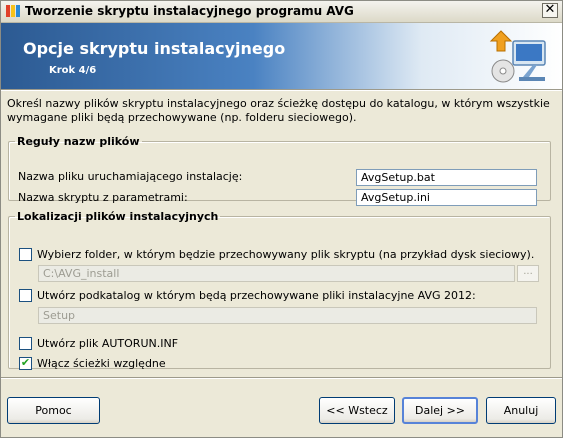 The height and width of the screenshot is (438, 563). I want to click on checkmark-icon: ✔, so click(25, 362).